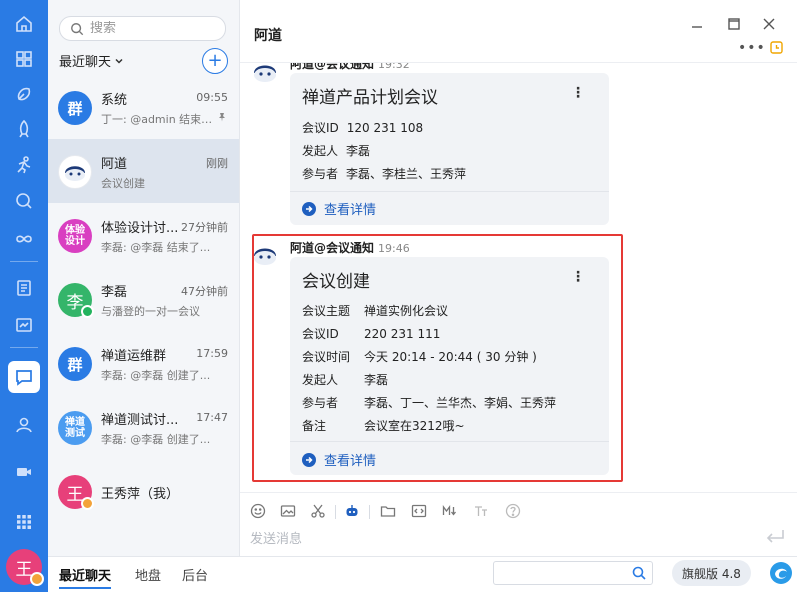 The height and width of the screenshot is (592, 797). Describe the element at coordinates (85, 62) in the screenshot. I see `filter-label: 最近聊天` at that location.